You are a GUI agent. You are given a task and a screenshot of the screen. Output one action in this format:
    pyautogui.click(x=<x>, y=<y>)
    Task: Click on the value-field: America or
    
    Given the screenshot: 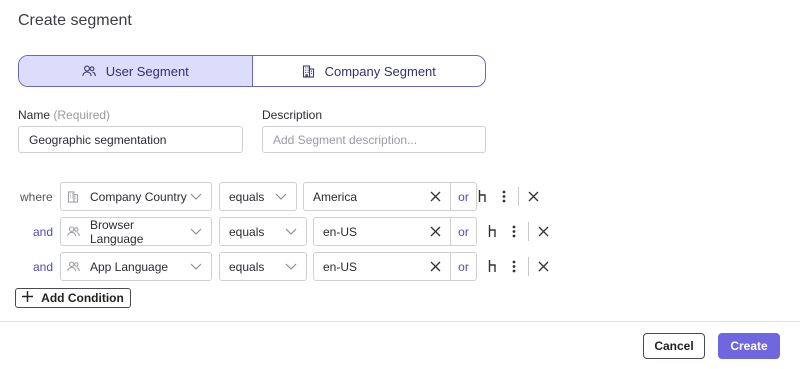 What is the action you would take?
    pyautogui.click(x=390, y=196)
    